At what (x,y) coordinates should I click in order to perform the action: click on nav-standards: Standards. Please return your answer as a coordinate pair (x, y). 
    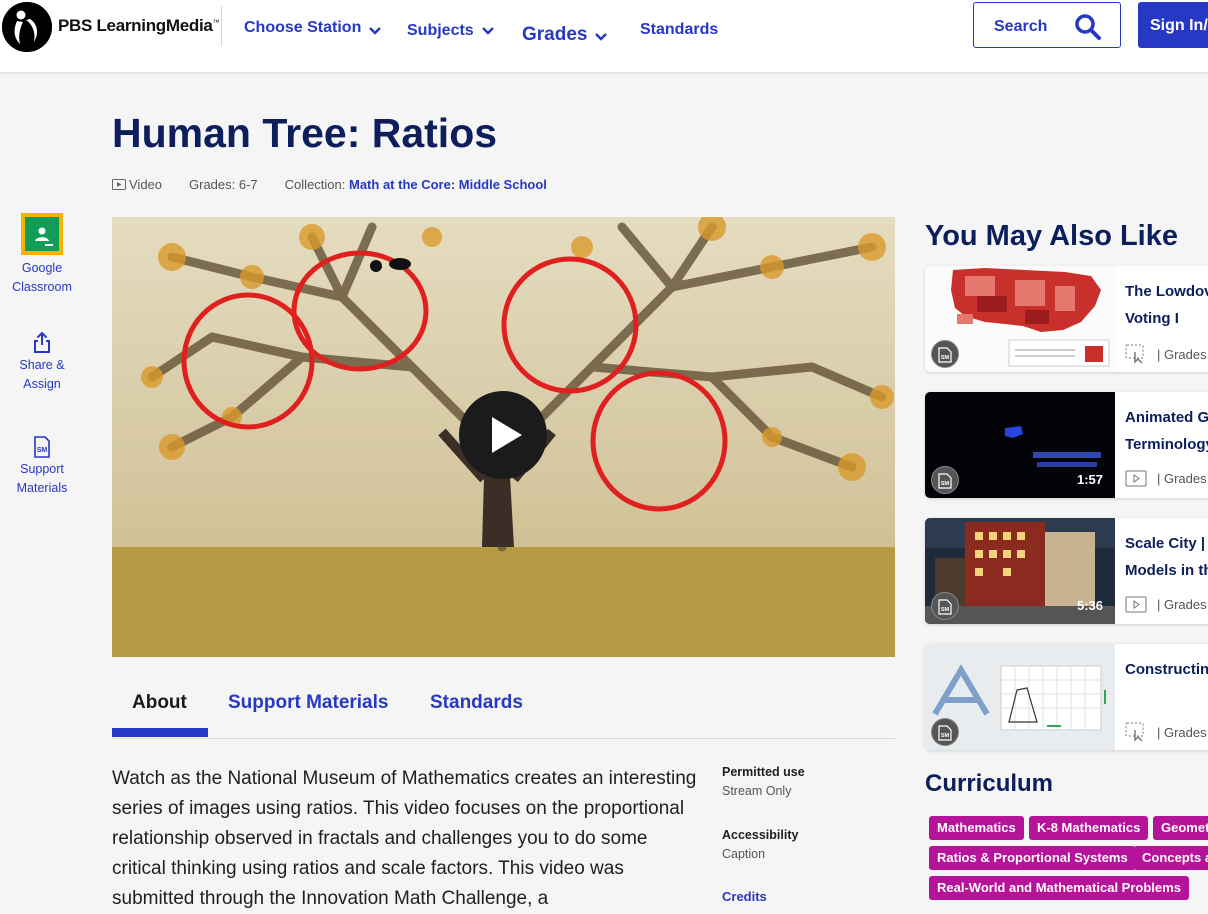
    Looking at the image, I should click on (679, 30).